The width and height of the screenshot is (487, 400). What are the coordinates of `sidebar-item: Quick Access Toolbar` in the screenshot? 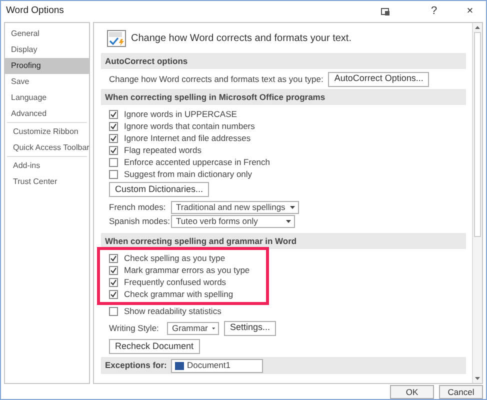 It's located at (47, 148).